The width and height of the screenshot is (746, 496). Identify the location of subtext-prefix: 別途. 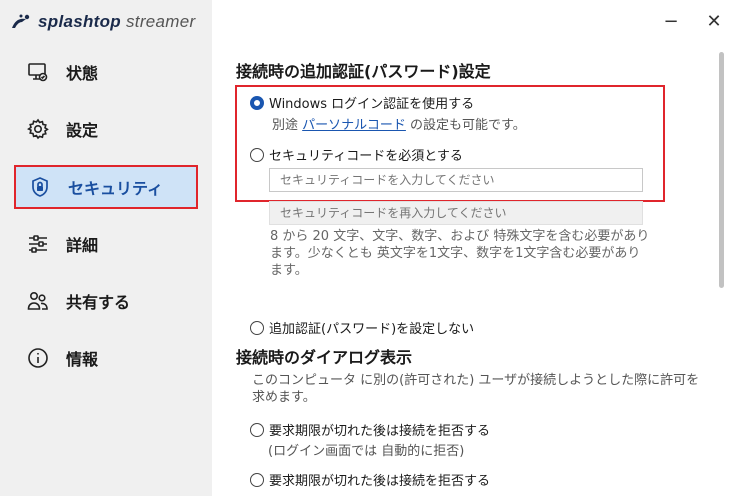
(285, 125).